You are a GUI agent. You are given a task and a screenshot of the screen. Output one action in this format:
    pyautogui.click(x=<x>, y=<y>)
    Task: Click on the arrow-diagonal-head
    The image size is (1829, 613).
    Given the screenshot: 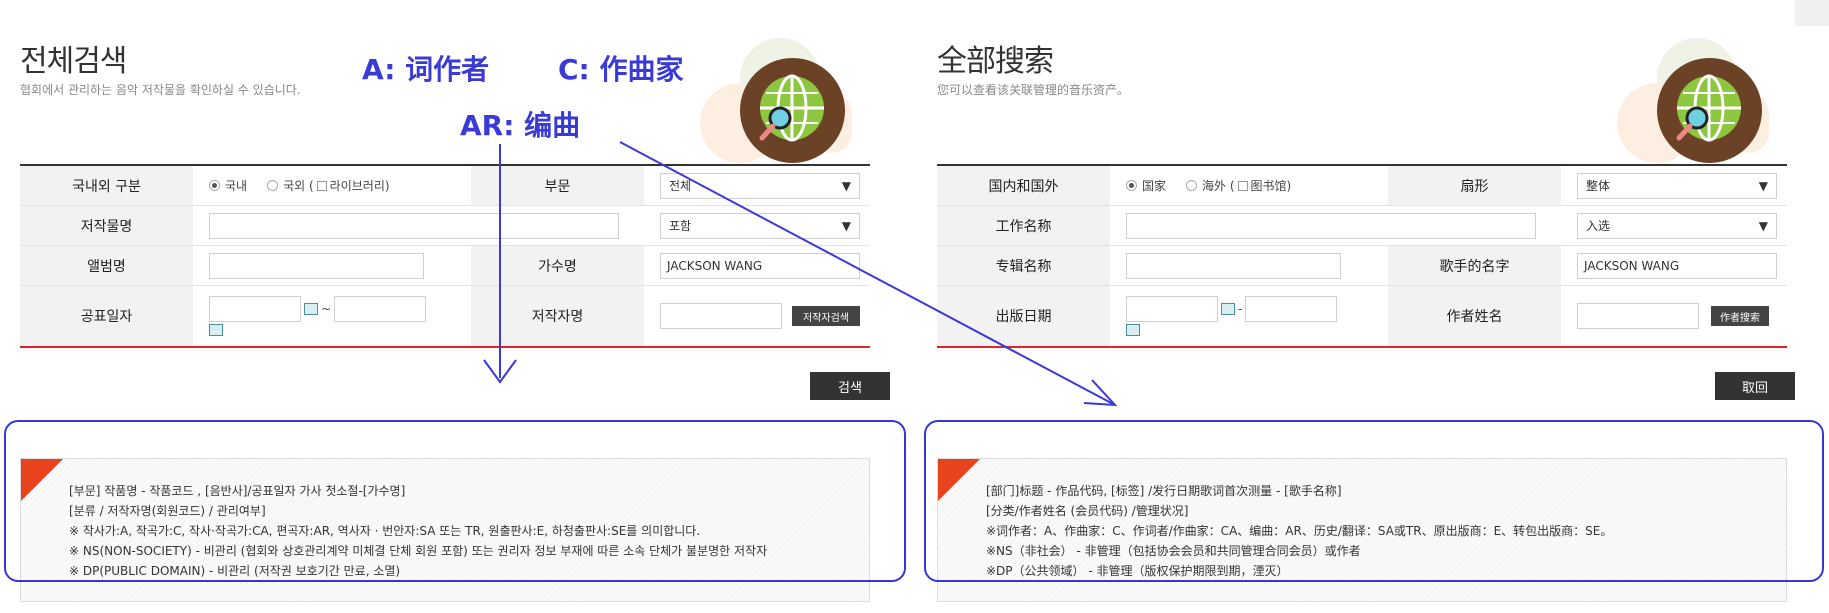 What is the action you would take?
    pyautogui.click(x=1100, y=393)
    